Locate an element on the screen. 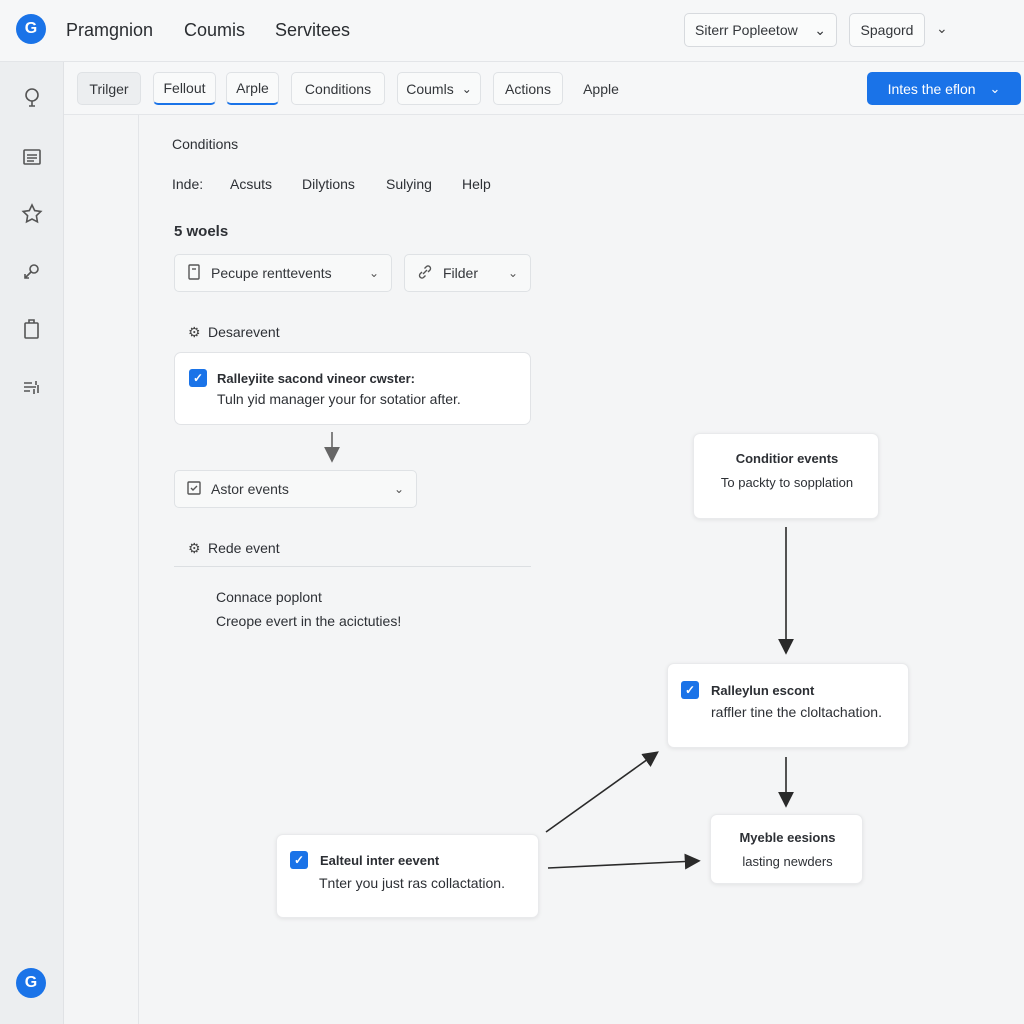 The image size is (1024, 1024). section2-label: Rede event is located at coordinates (244, 548).